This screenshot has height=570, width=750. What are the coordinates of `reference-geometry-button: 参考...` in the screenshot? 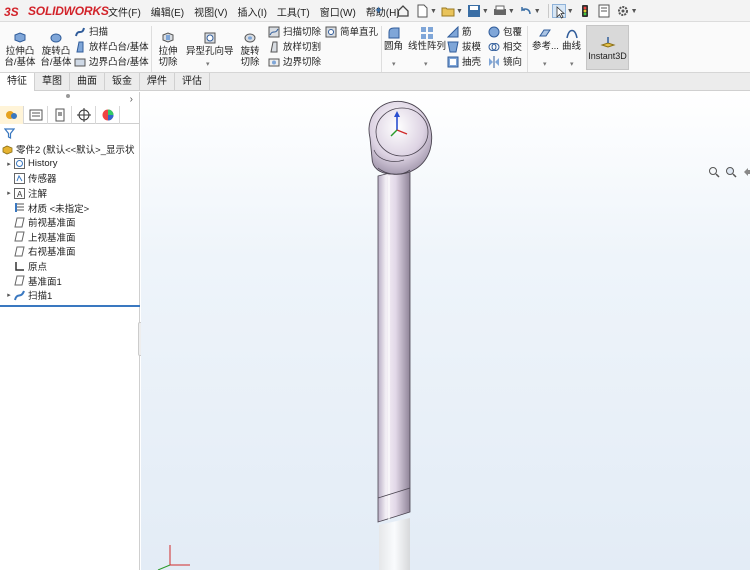 It's located at (545, 39).